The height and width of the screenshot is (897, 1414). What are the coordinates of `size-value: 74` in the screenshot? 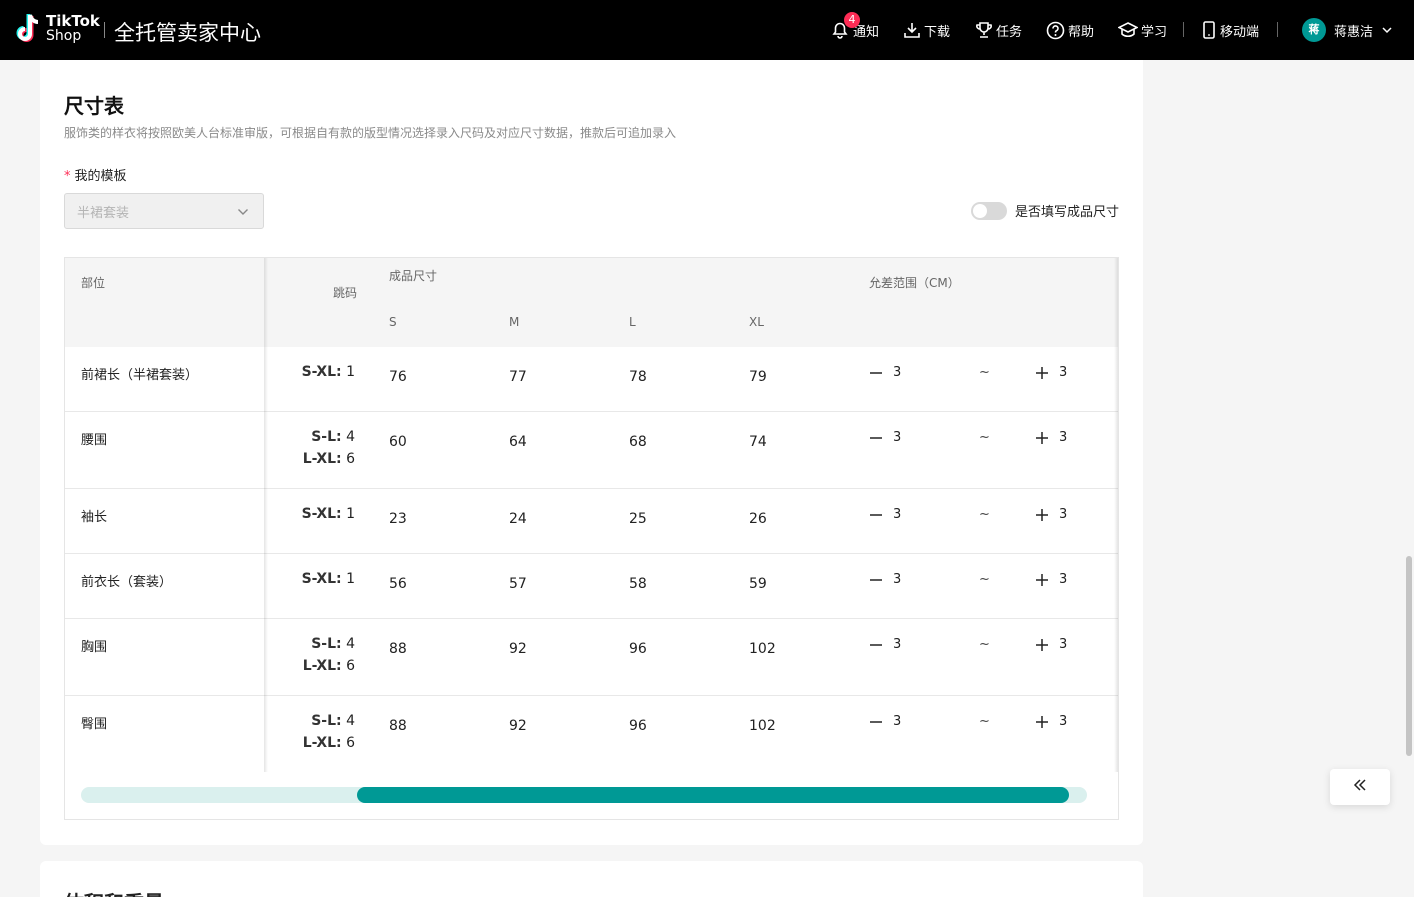 It's located at (758, 442).